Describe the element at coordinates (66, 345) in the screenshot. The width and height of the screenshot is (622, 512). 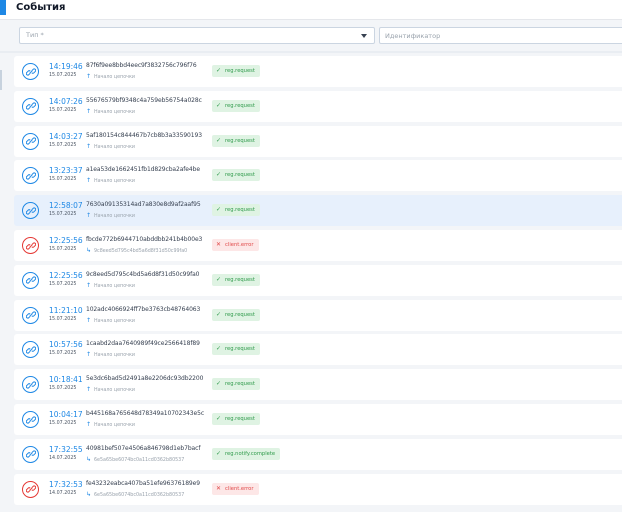
I see `event-time: 10:57:56` at that location.